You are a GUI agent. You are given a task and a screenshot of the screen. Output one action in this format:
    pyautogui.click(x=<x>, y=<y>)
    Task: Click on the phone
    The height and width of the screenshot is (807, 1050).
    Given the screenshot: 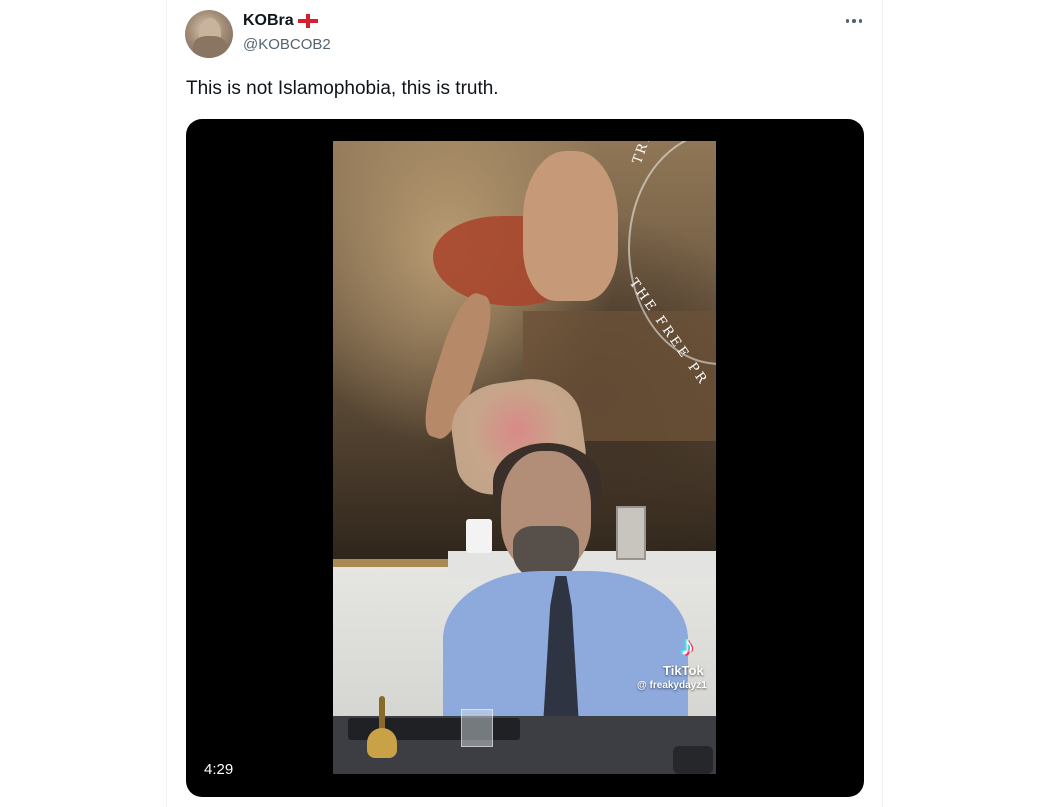 What is the action you would take?
    pyautogui.click(x=693, y=760)
    